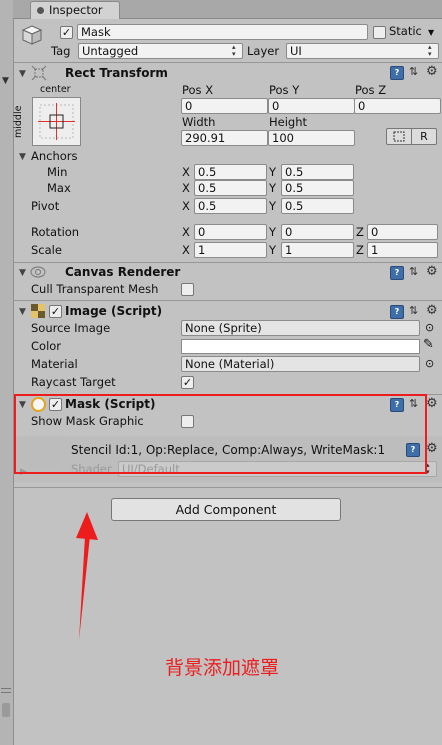 The width and height of the screenshot is (442, 745). Describe the element at coordinates (300, 346) in the screenshot. I see `color-swatch` at that location.